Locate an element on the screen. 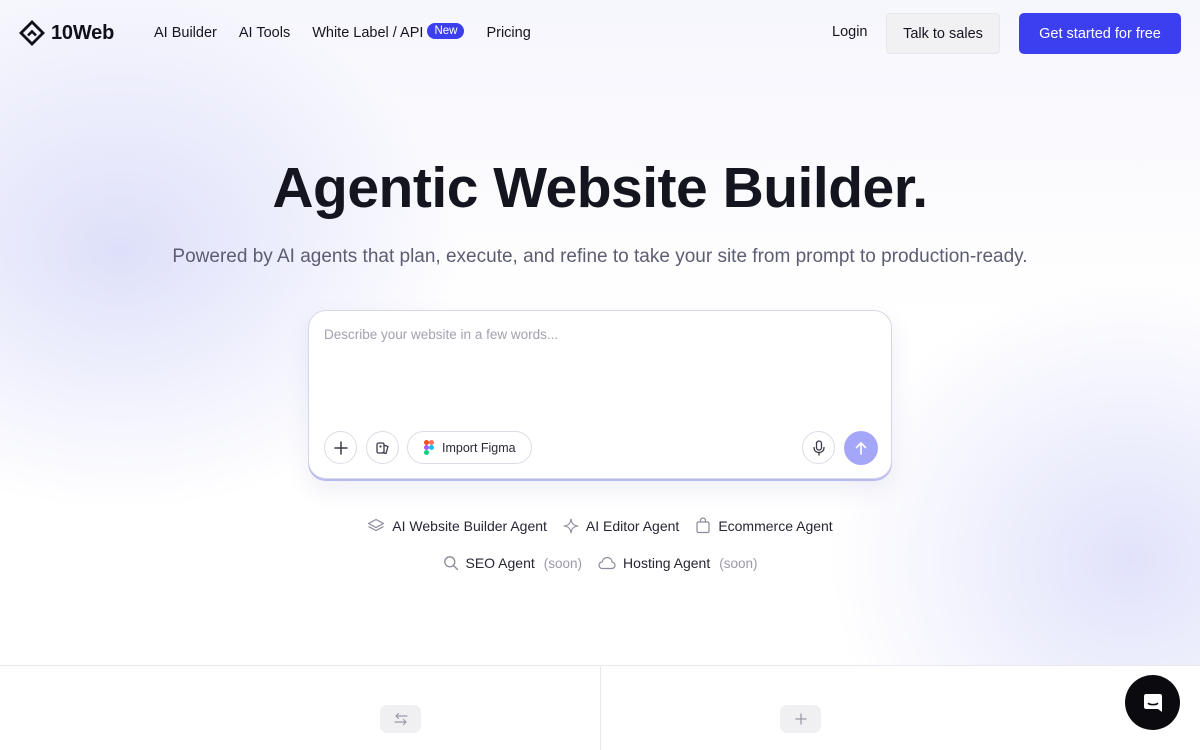 Image resolution: width=1200 pixels, height=750 pixels. agent-hosting: Hosting Agent (soon) is located at coordinates (677, 563).